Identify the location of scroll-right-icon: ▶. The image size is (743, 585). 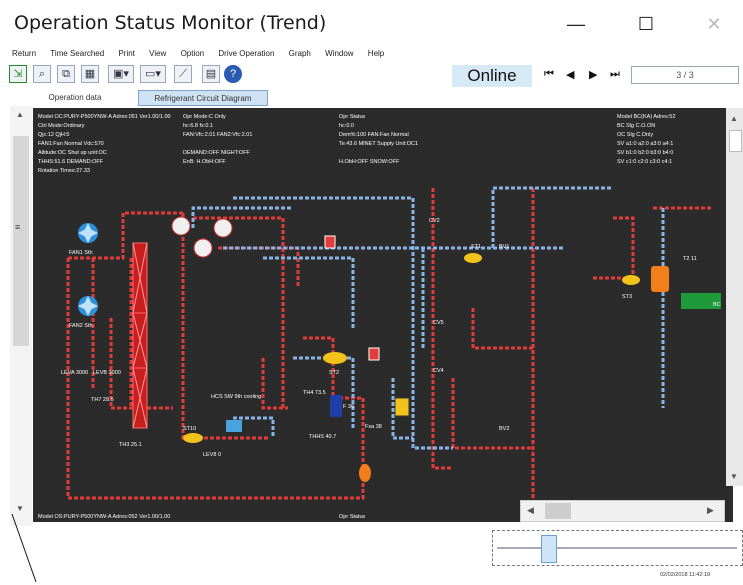
(710, 510).